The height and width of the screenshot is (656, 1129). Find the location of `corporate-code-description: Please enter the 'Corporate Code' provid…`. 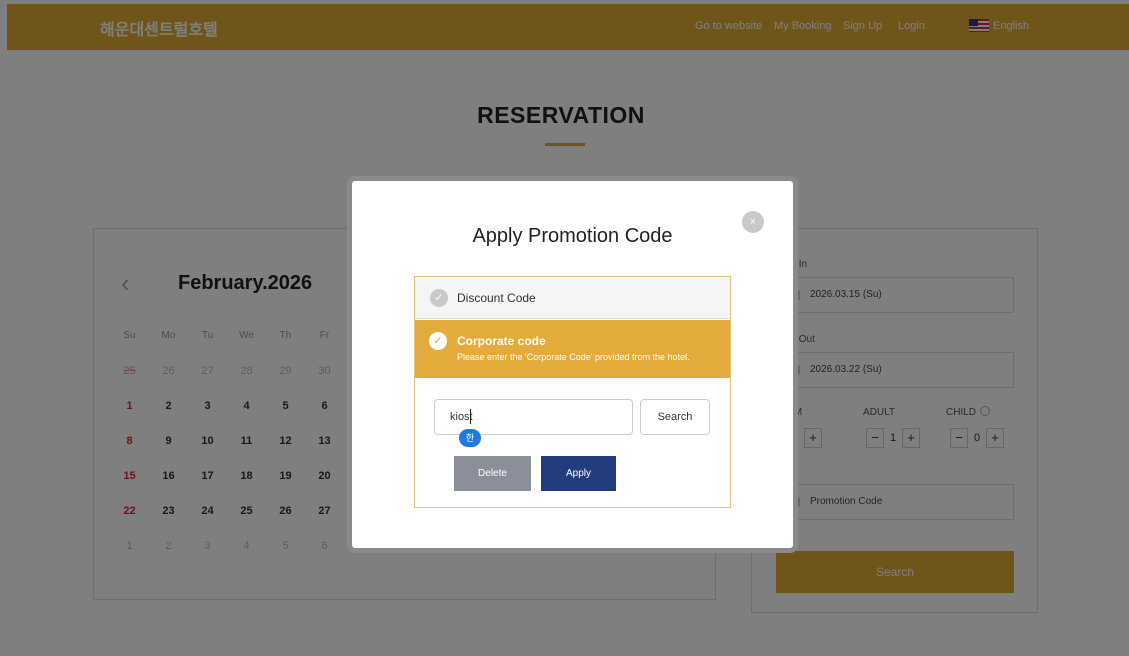

corporate-code-description: Please enter the 'Corporate Code' provid… is located at coordinates (573, 357).